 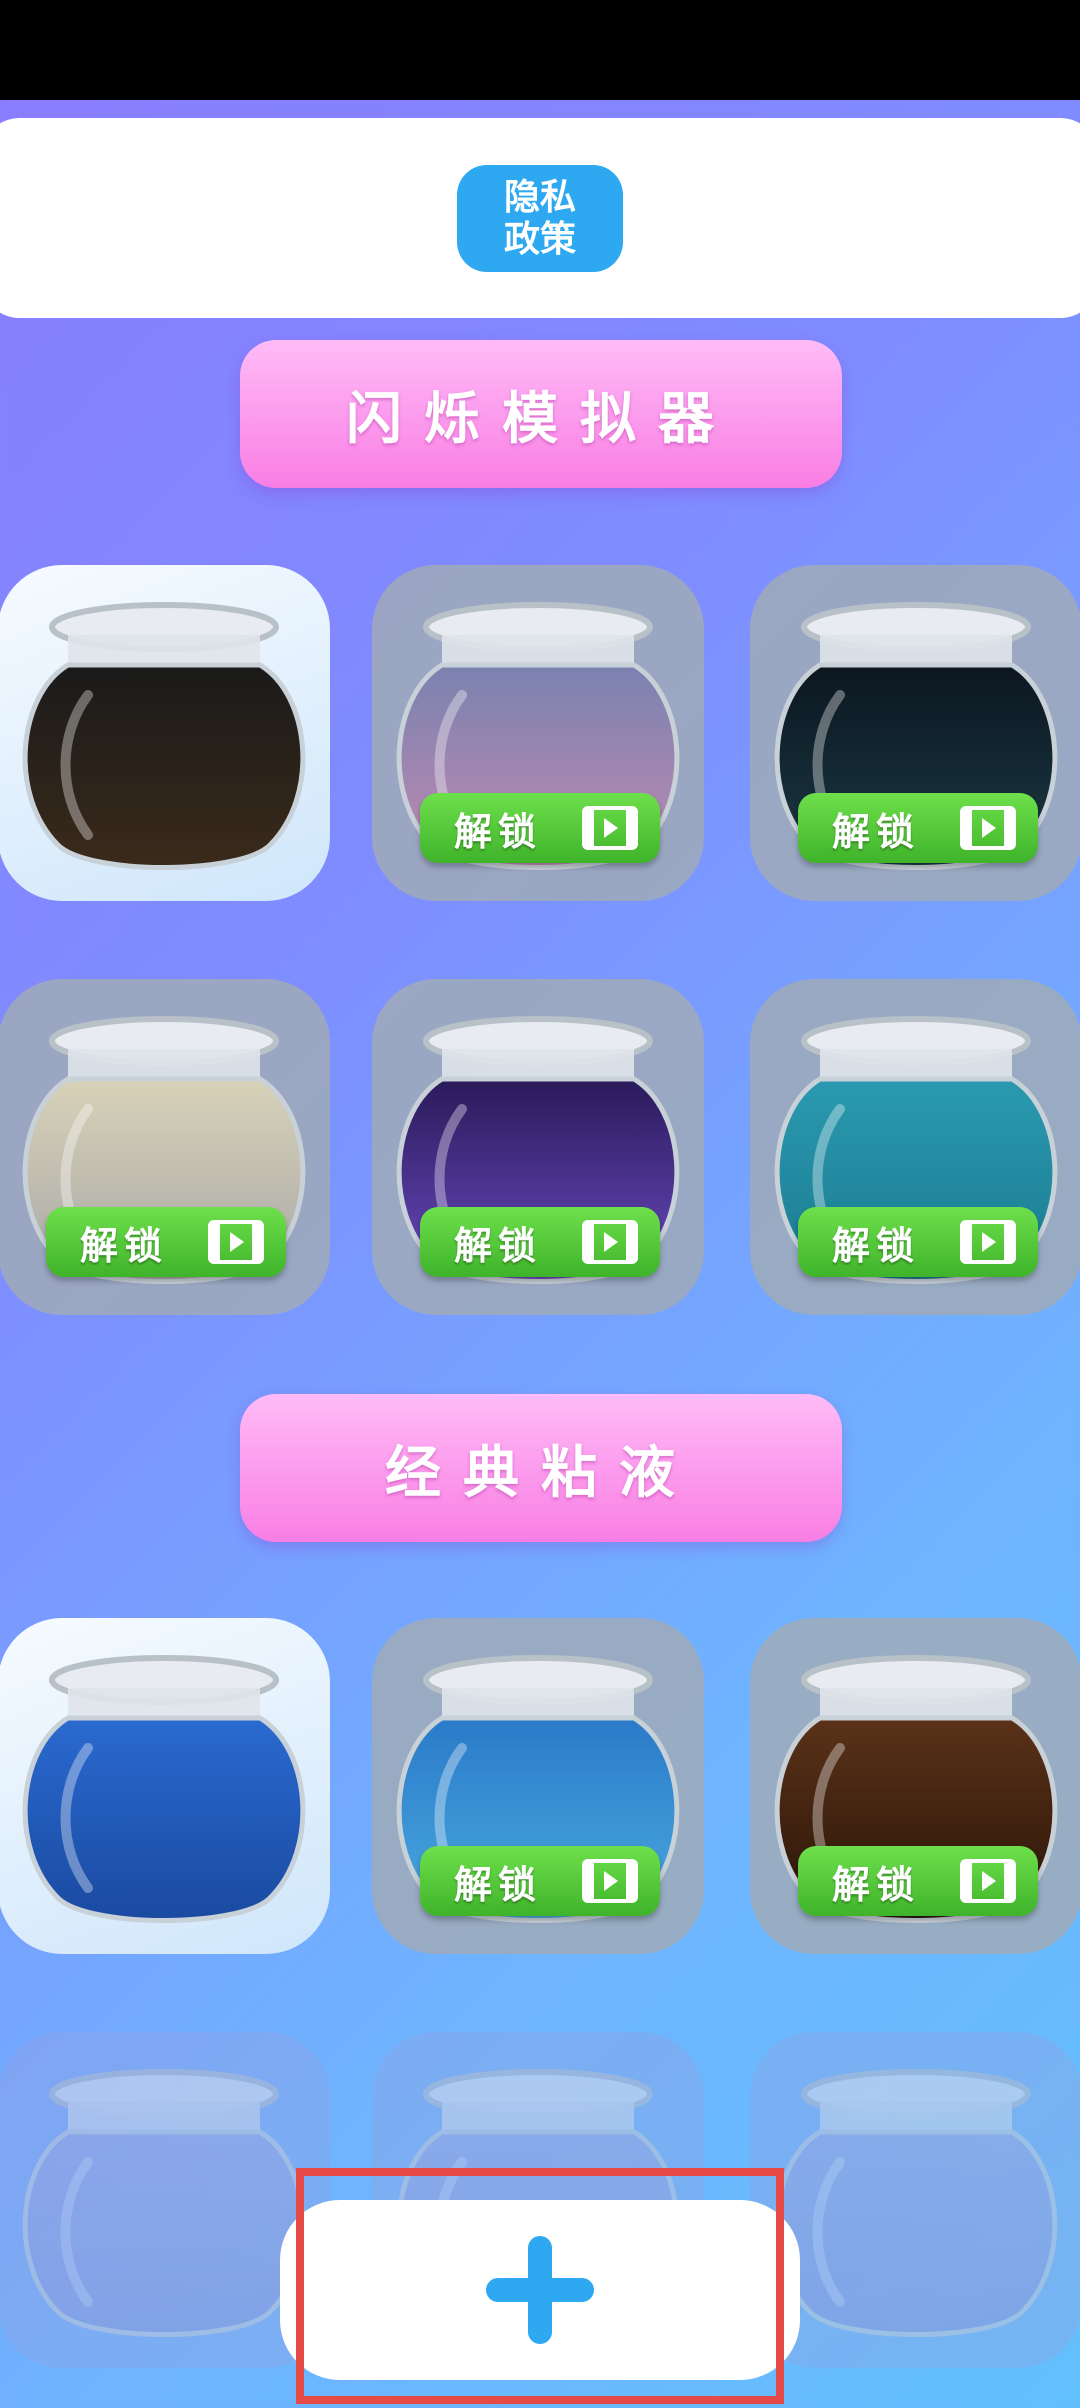 I want to click on section-title-glitter: 闪烁模拟器, so click(x=541, y=414).